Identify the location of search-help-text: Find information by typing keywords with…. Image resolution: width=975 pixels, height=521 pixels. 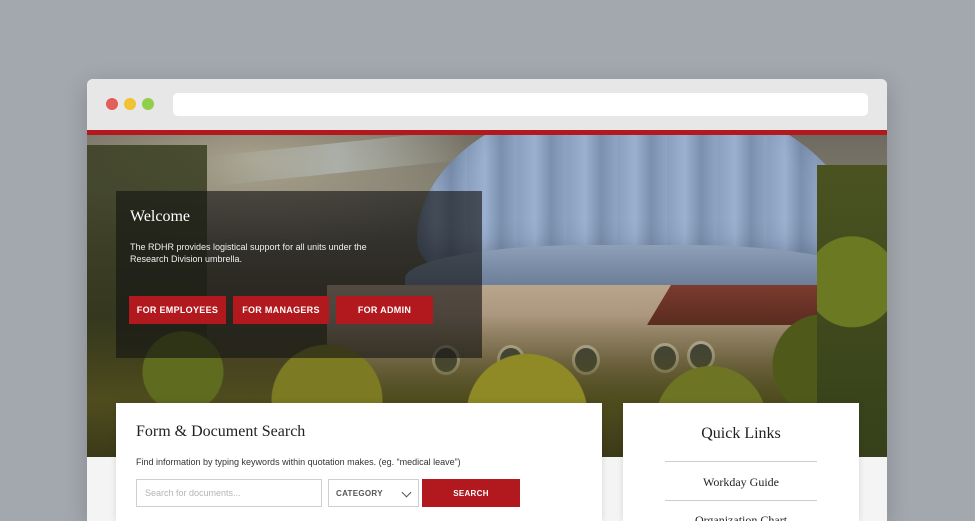
(298, 462).